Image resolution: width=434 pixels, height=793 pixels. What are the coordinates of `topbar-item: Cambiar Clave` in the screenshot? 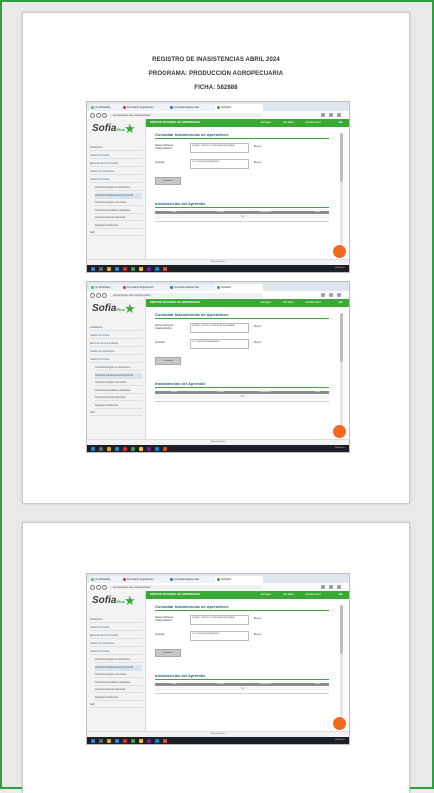 It's located at (313, 123).